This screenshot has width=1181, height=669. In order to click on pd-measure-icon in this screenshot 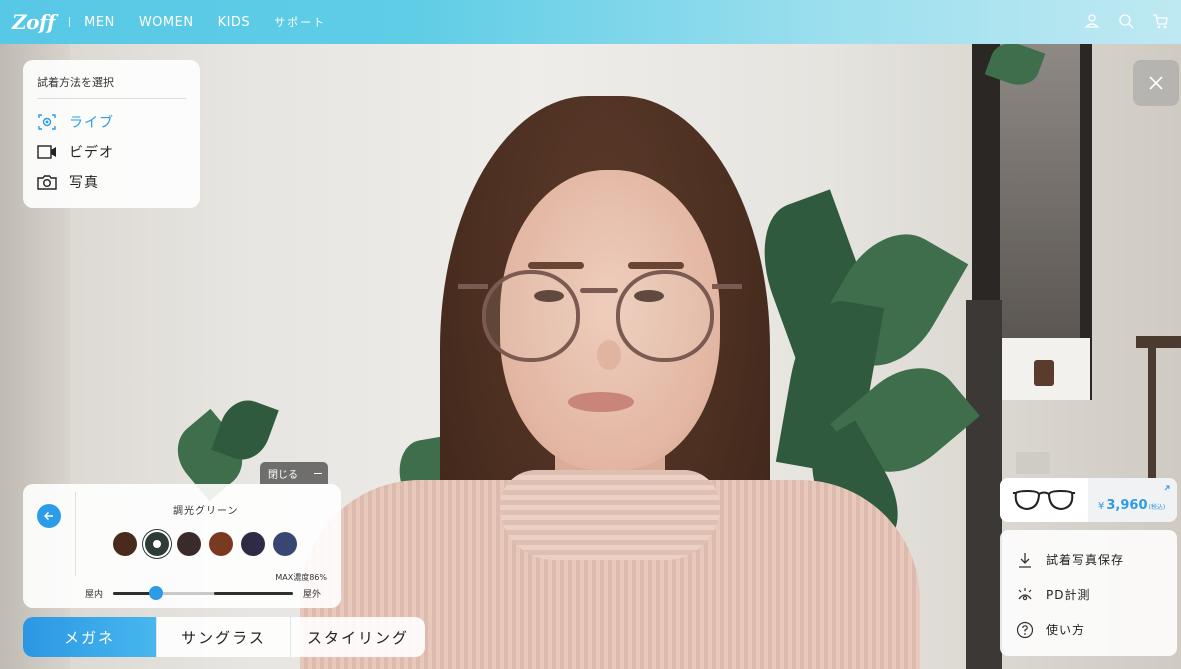, I will do `click(1025, 593)`.